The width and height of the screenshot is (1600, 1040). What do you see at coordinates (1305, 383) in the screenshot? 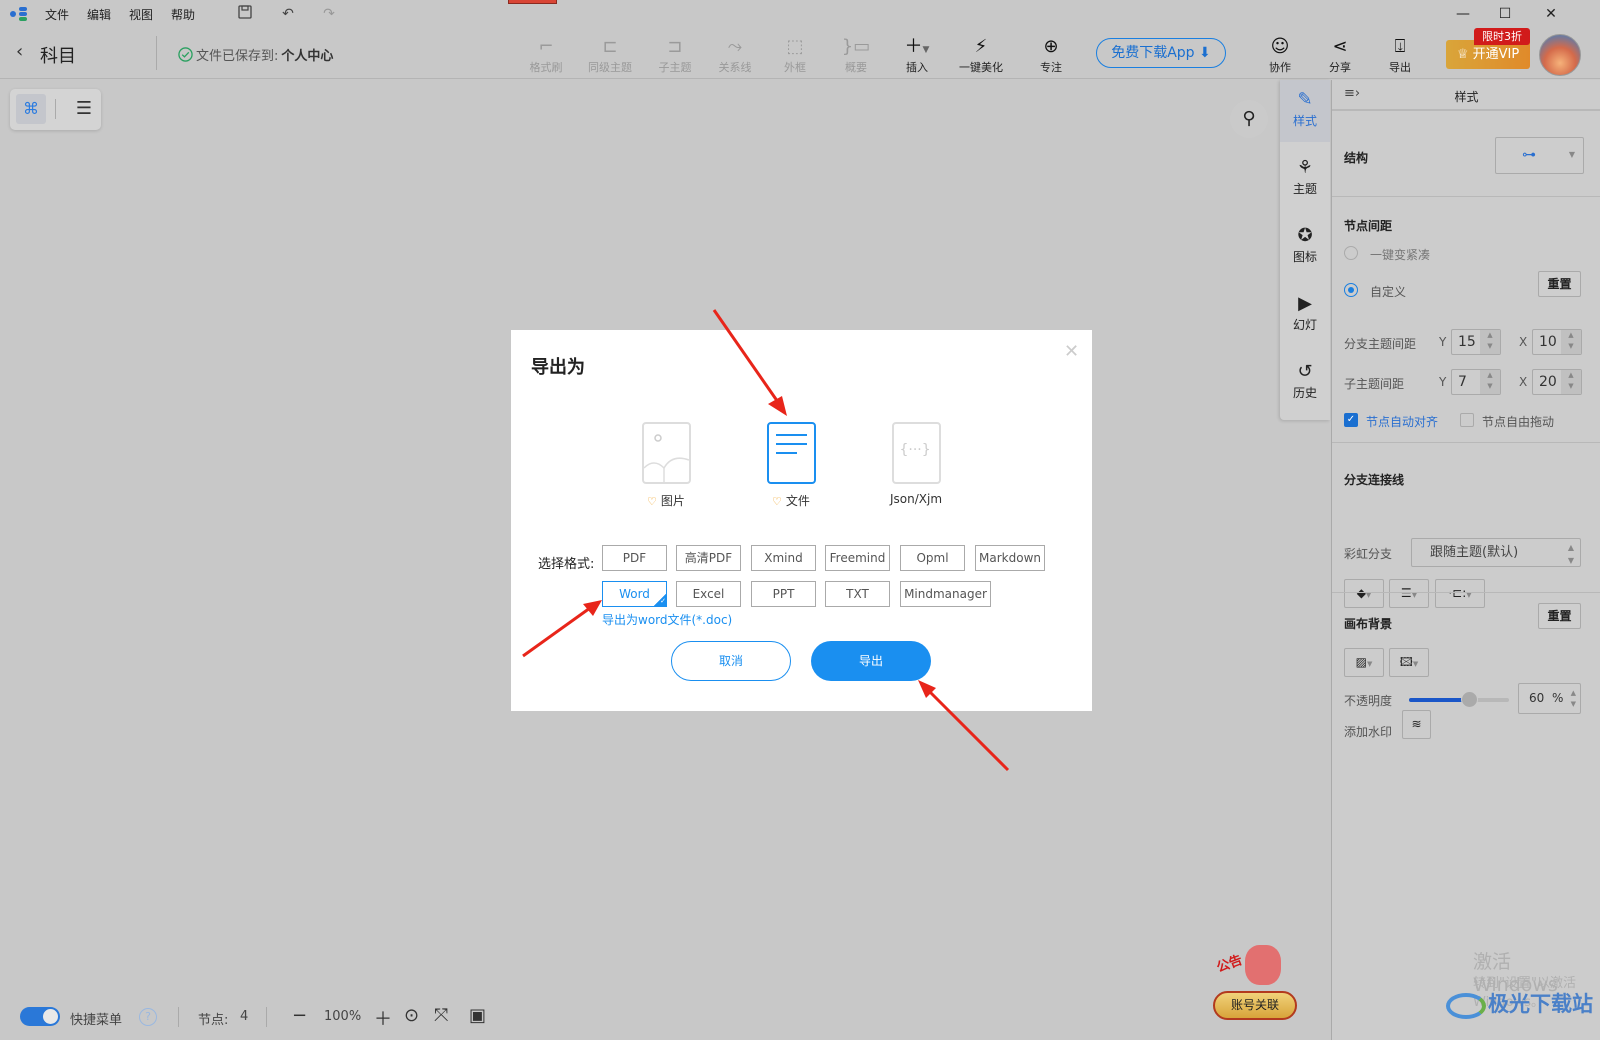
I see `tab-history: ↺ 历史` at bounding box center [1305, 383].